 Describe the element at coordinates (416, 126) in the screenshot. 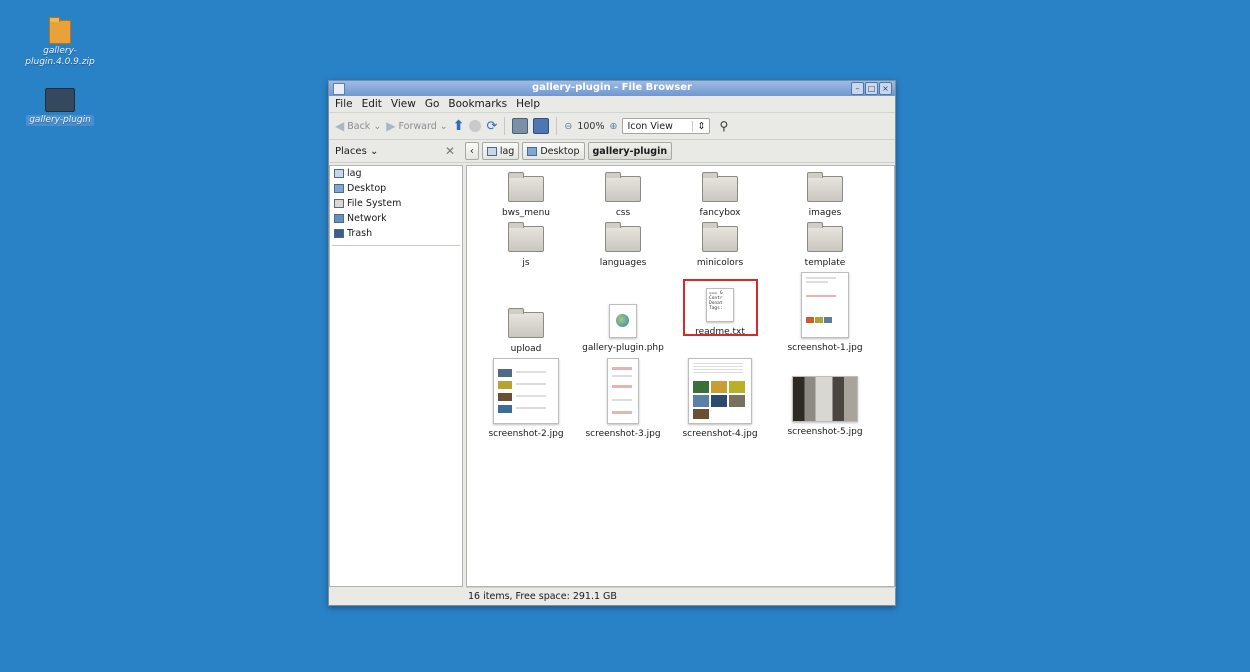

I see `forward-button: ▶ Forward ⌄` at that location.